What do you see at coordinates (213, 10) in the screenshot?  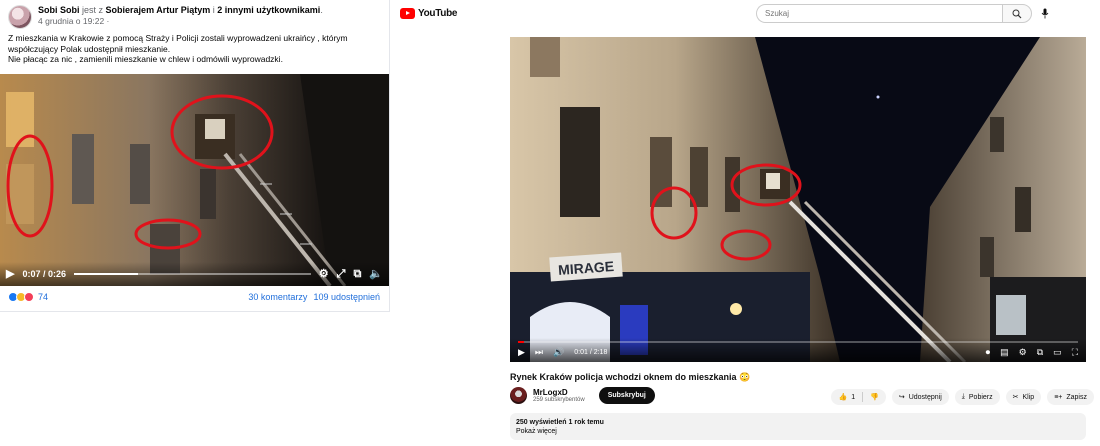 I see `and-text: i` at bounding box center [213, 10].